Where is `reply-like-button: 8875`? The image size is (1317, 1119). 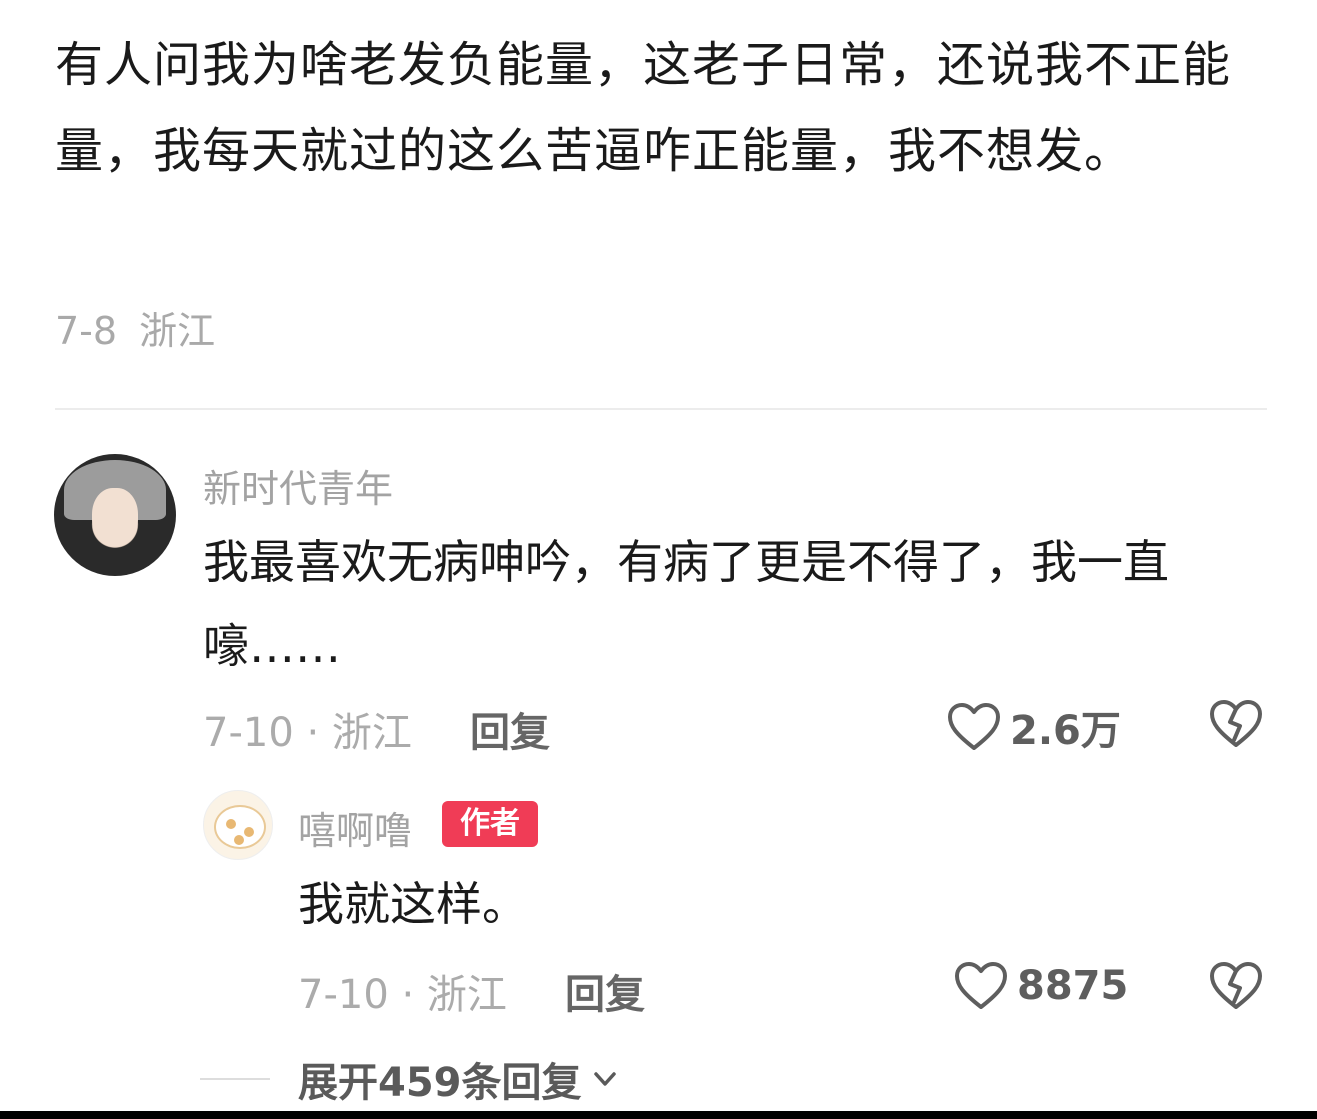
reply-like-button: 8875 is located at coordinates (1040, 986).